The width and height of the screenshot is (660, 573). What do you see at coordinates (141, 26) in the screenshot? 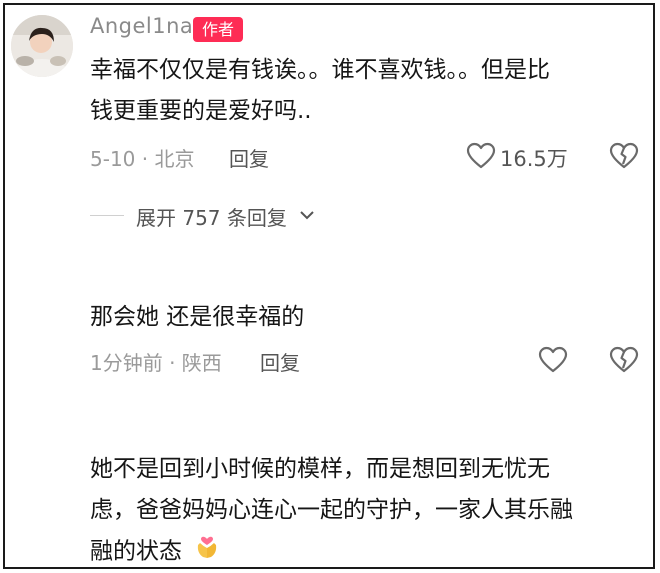
I see `username: Angel1na` at bounding box center [141, 26].